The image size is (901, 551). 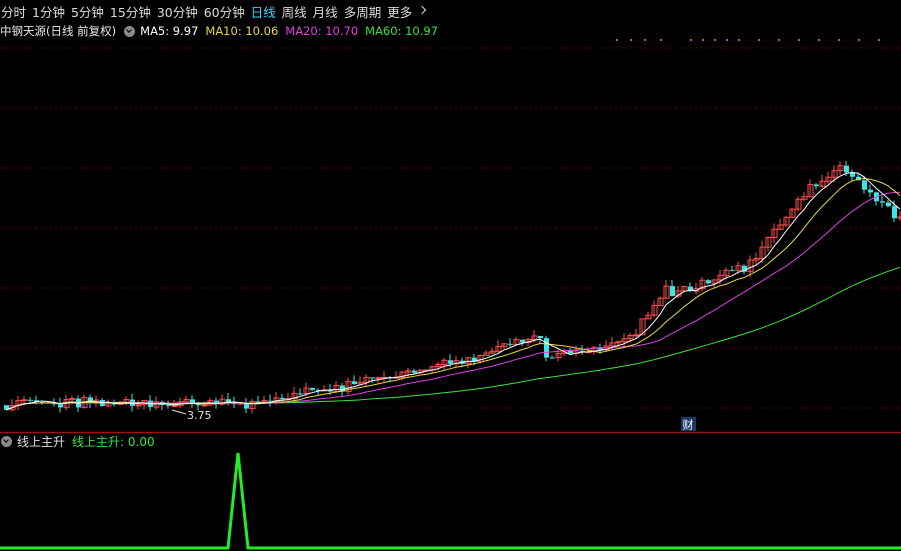 What do you see at coordinates (365, 11) in the screenshot?
I see `tab-period-9: 多周期` at bounding box center [365, 11].